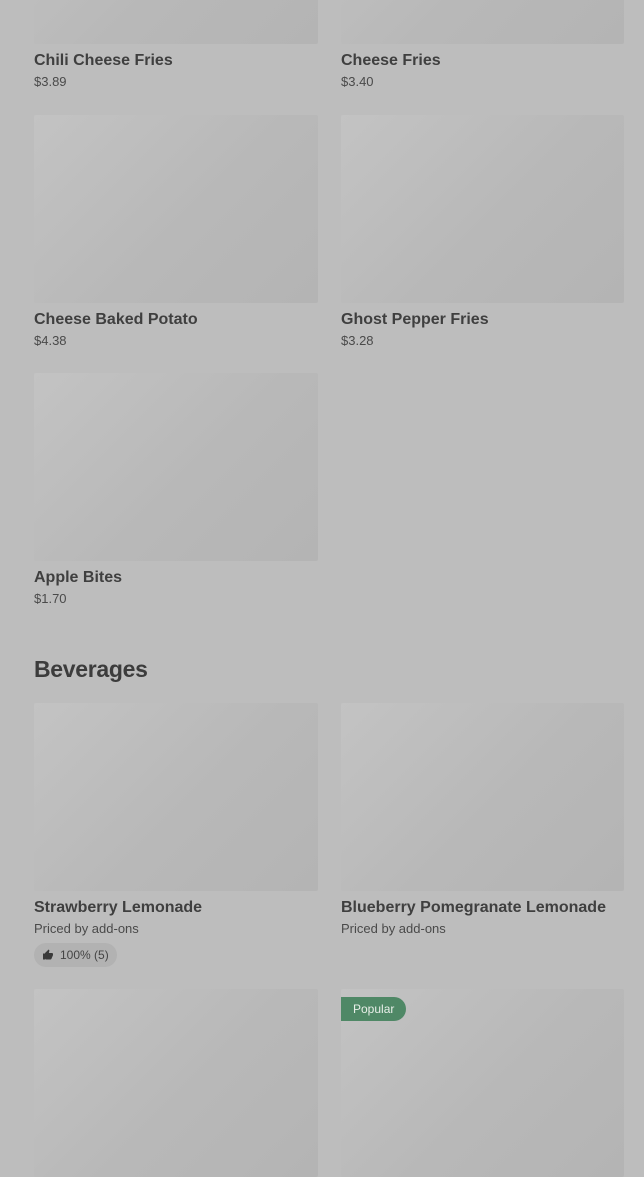 Image resolution: width=644 pixels, height=1177 pixels. I want to click on menu-item-card: Popular, so click(482, 1083).